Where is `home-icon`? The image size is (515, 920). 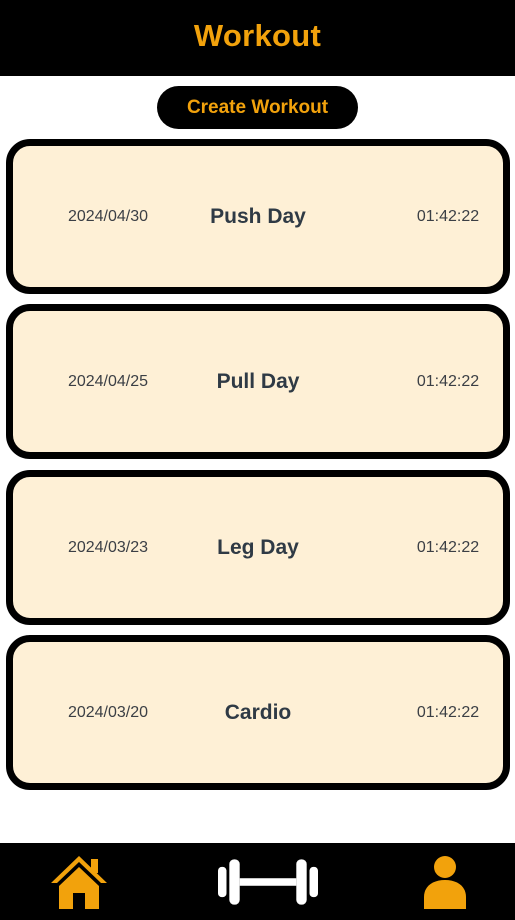 home-icon is located at coordinates (79, 882).